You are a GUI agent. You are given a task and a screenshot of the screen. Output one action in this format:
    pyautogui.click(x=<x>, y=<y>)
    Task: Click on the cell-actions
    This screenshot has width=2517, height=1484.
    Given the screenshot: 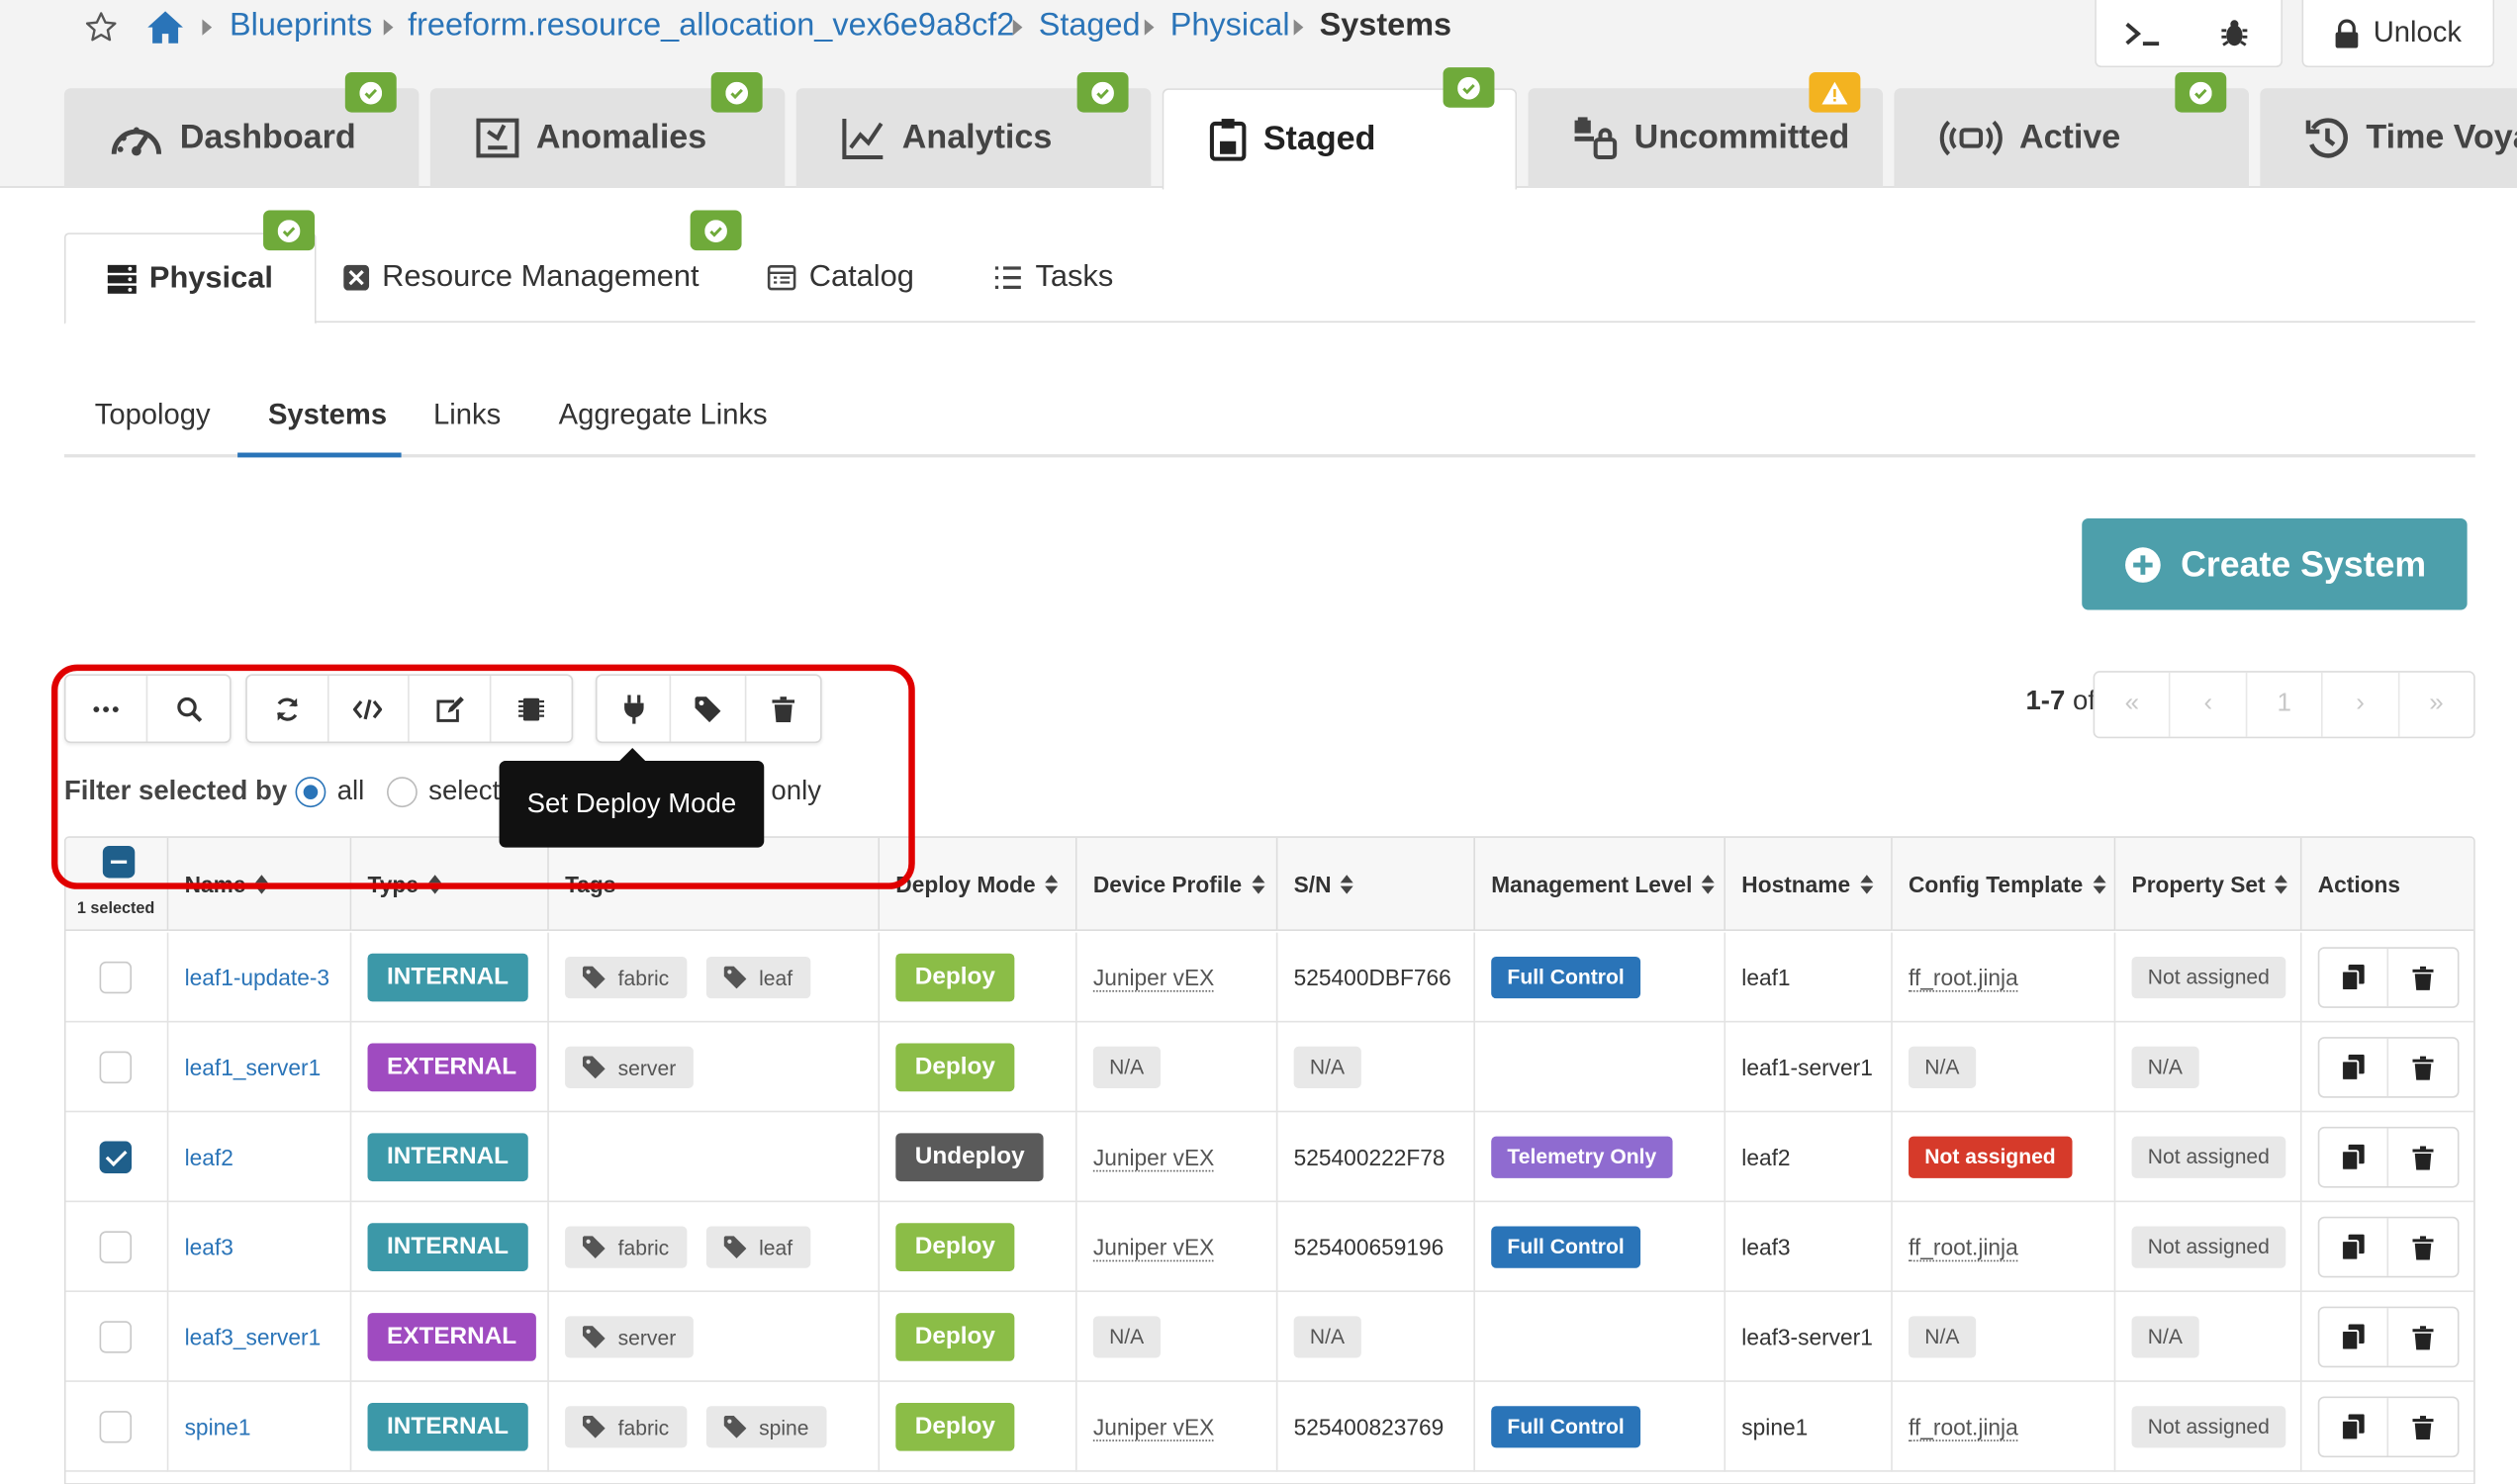 What is the action you would take?
    pyautogui.click(x=2388, y=1427)
    